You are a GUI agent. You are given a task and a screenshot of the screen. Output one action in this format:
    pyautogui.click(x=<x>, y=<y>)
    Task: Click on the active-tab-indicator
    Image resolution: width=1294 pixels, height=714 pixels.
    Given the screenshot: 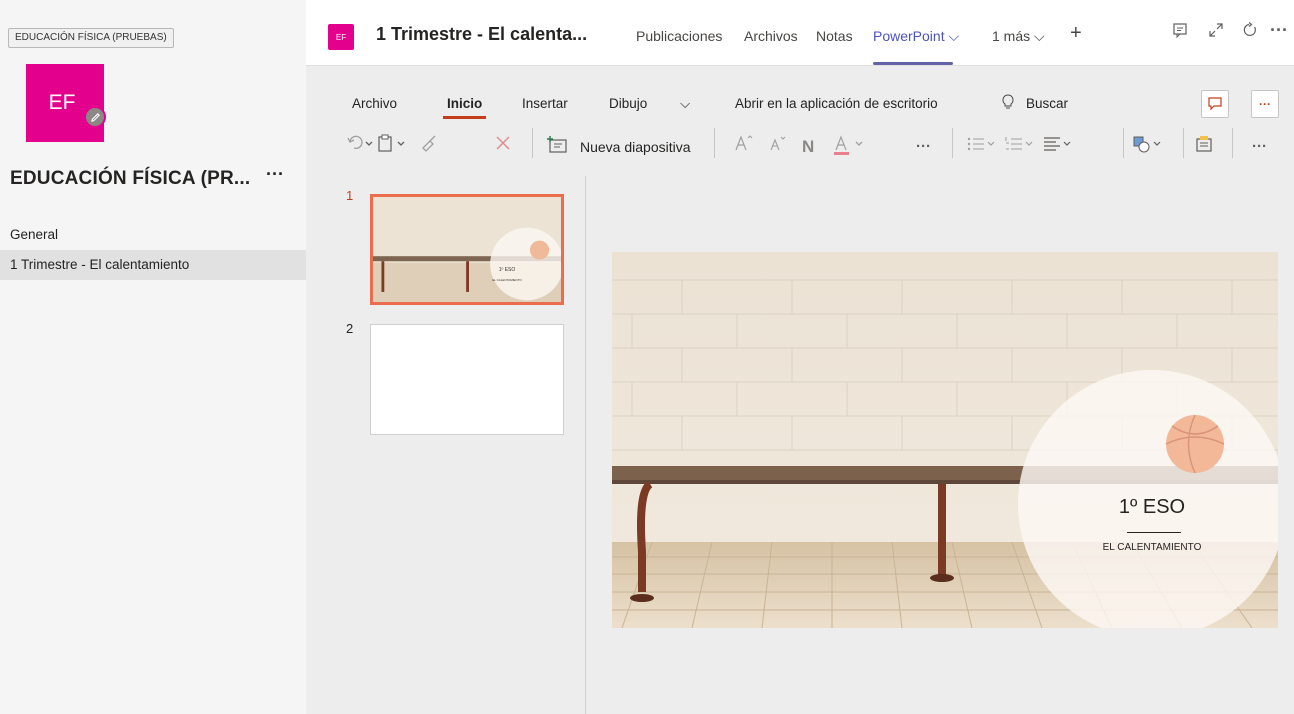 What is the action you would take?
    pyautogui.click(x=913, y=63)
    